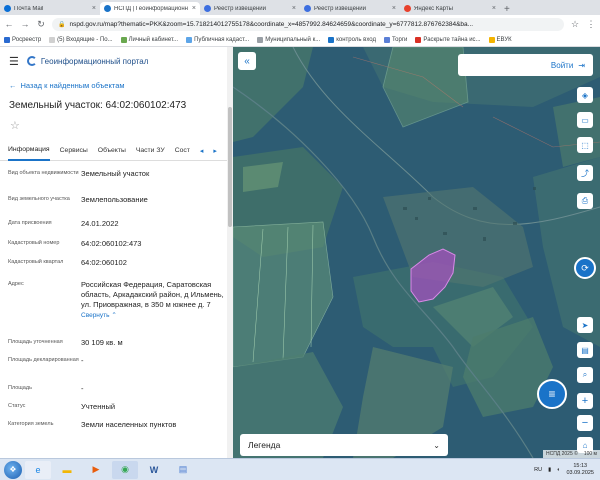  Describe the element at coordinates (436, 445) in the screenshot. I see `chevron-down-icon: ⌄` at that location.